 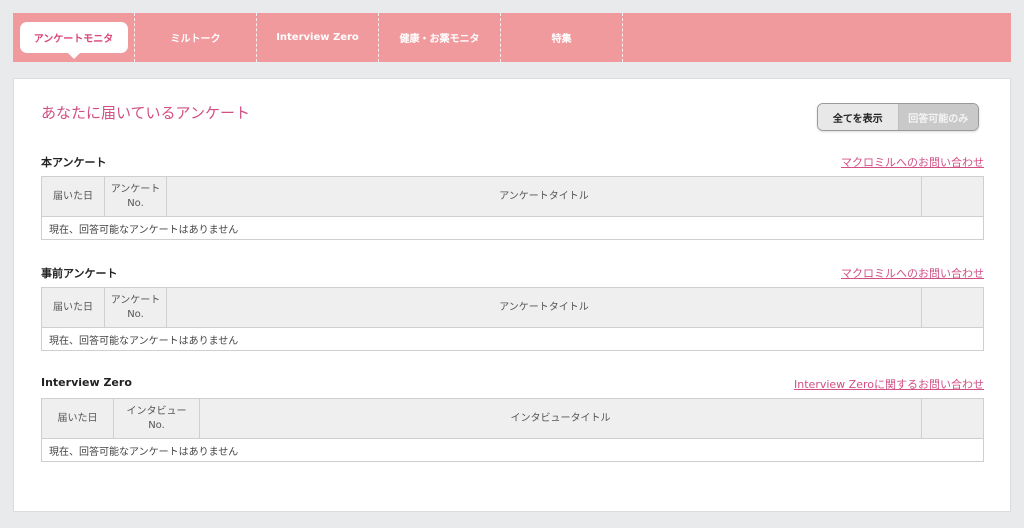 What do you see at coordinates (560, 418) in the screenshot?
I see `col-title: インタビュータイトル` at bounding box center [560, 418].